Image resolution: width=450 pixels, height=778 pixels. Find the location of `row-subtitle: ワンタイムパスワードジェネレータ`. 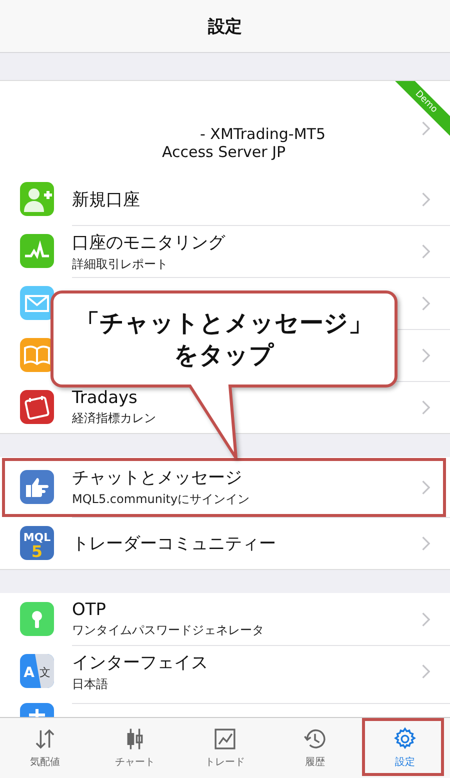

row-subtitle: ワンタイムパスワードジェネレータ is located at coordinates (168, 630).